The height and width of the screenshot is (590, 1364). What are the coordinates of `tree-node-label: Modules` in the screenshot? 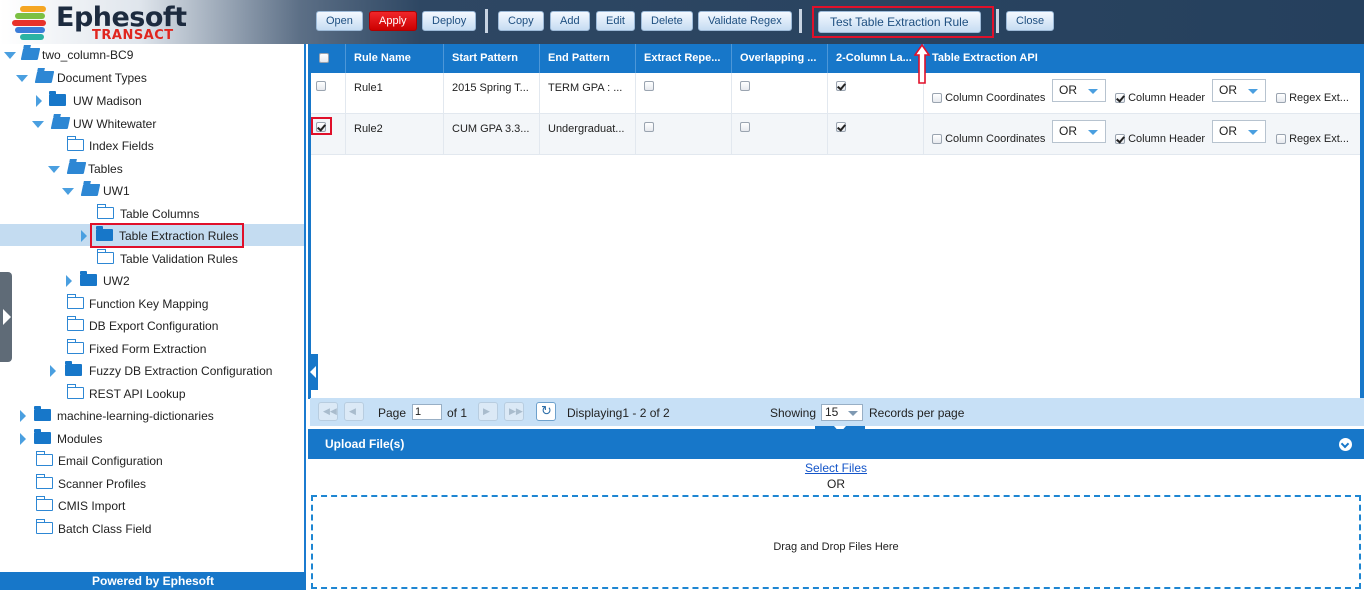 It's located at (80, 439).